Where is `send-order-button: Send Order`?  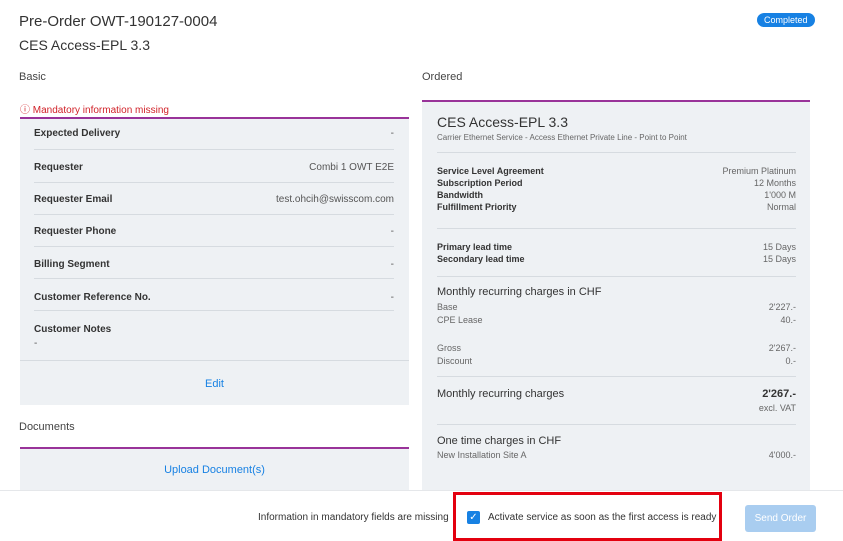 send-order-button: Send Order is located at coordinates (780, 518).